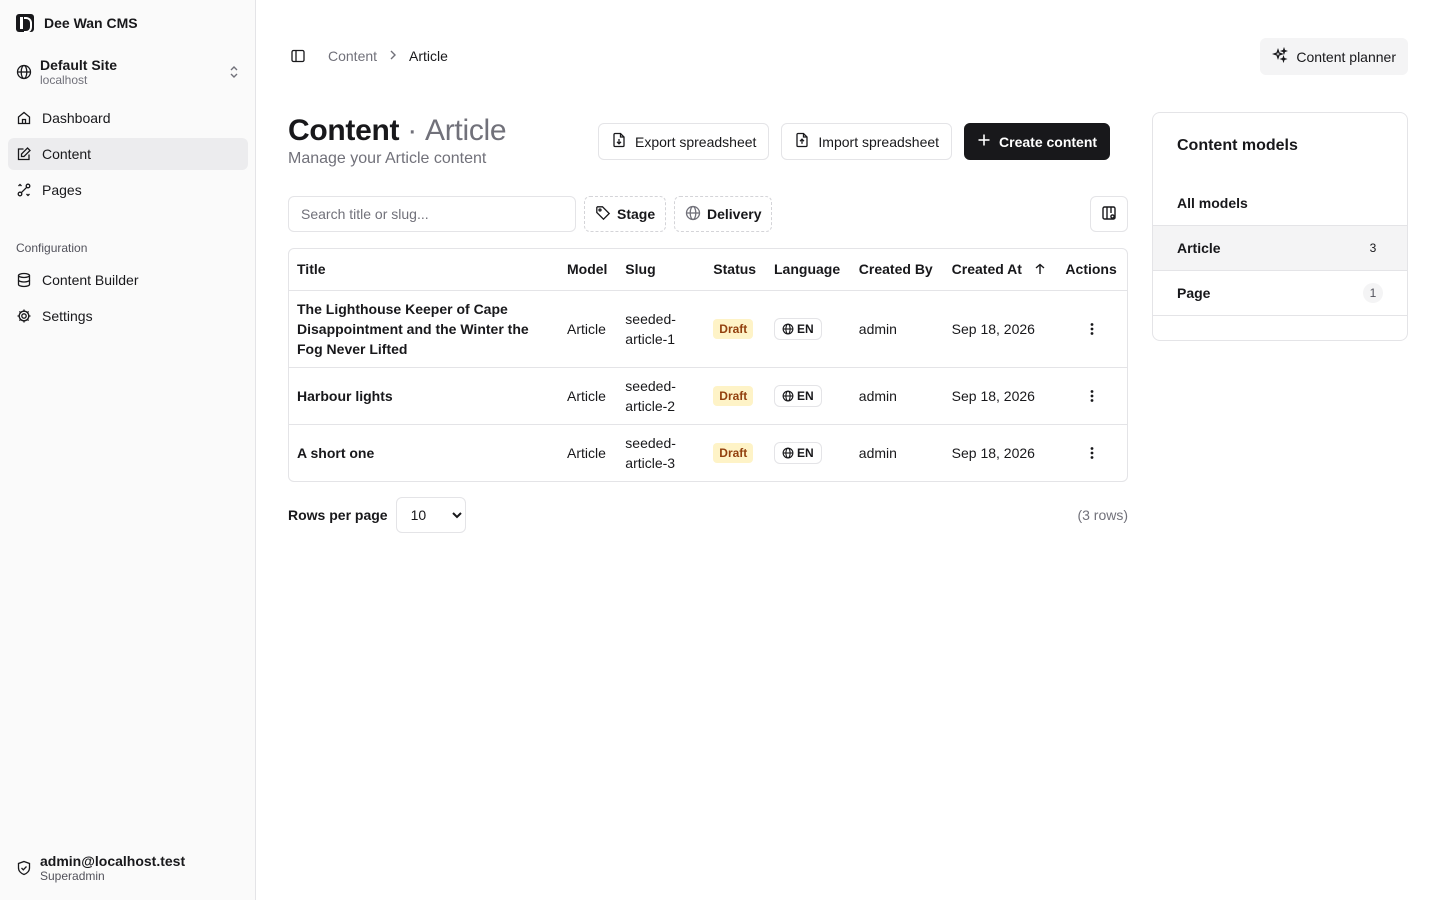  I want to click on config-nav: Content Builder Settings, so click(128, 300).